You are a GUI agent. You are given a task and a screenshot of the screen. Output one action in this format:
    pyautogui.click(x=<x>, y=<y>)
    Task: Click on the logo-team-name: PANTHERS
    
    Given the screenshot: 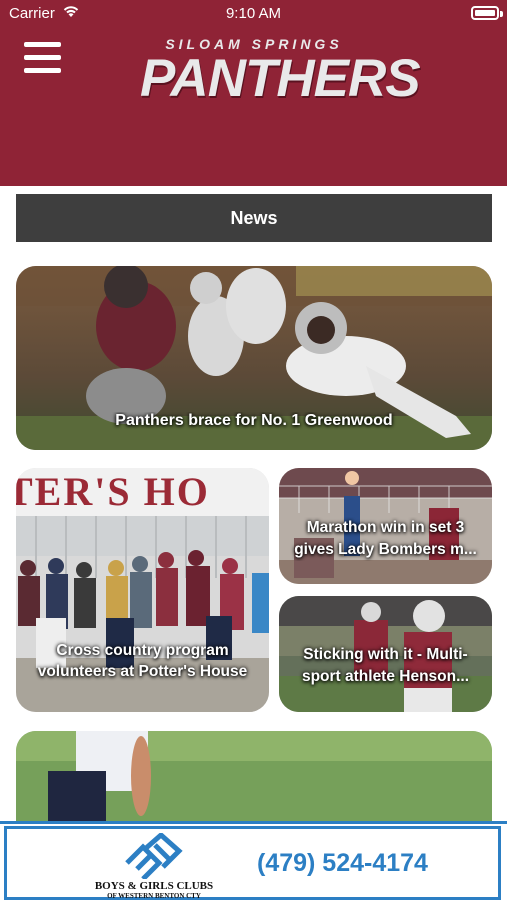 What is the action you would take?
    pyautogui.click(x=280, y=78)
    